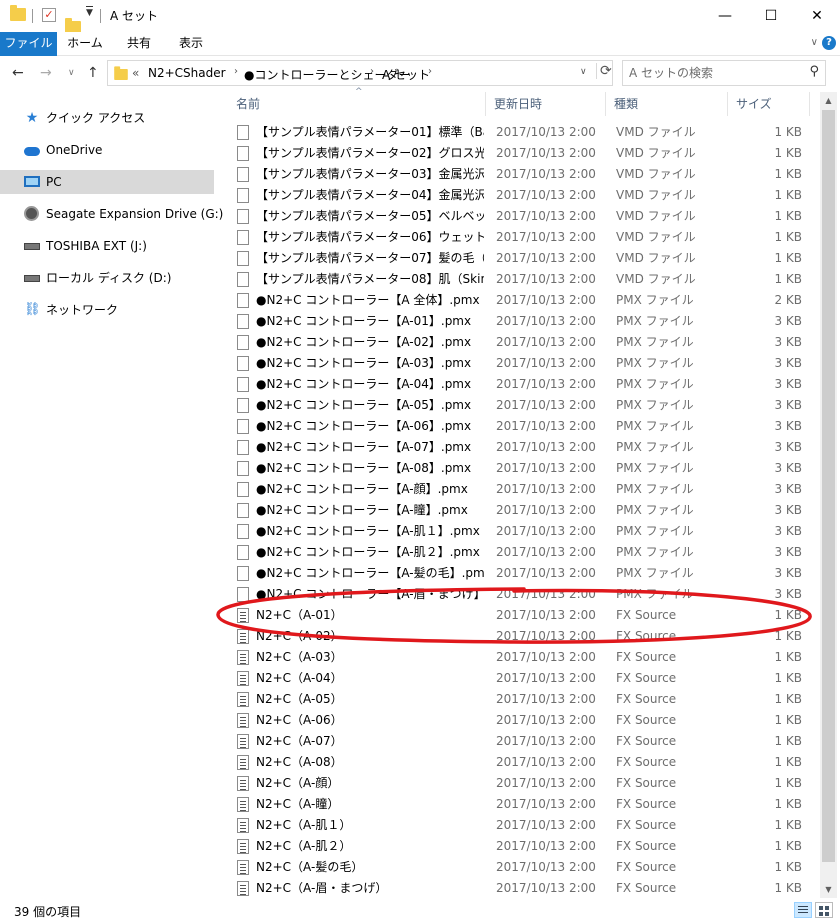 The height and width of the screenshot is (924, 840). I want to click on vertical-scrollbar: ▲ ▼, so click(828, 495).